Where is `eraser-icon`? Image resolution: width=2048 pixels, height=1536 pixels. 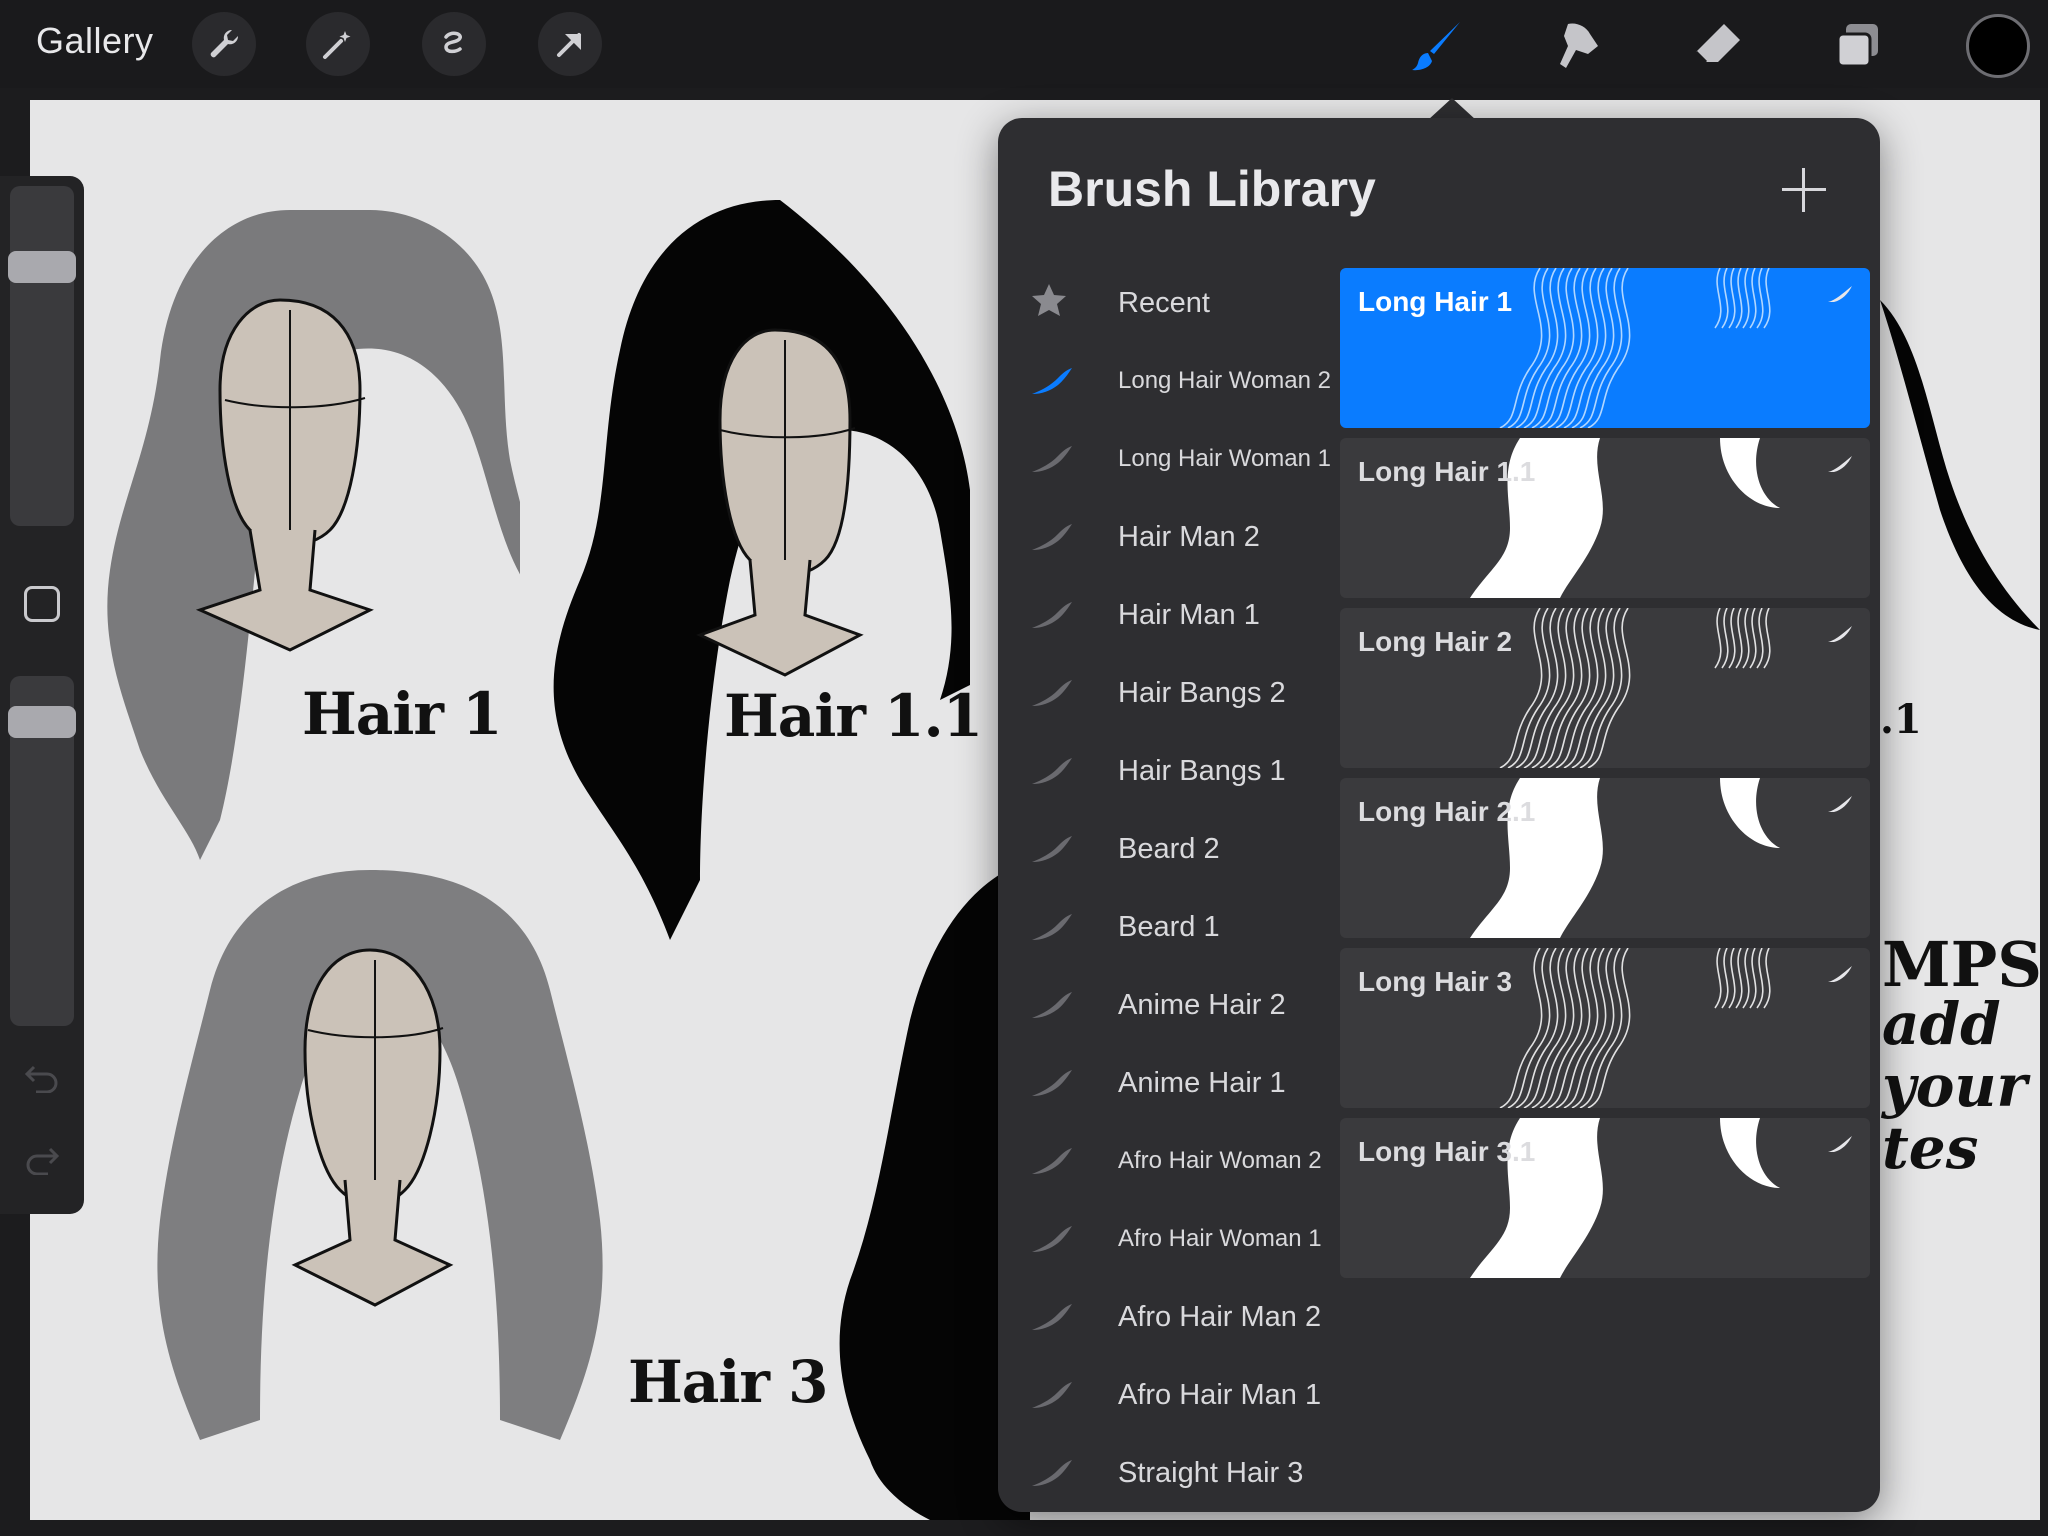 eraser-icon is located at coordinates (1718, 46).